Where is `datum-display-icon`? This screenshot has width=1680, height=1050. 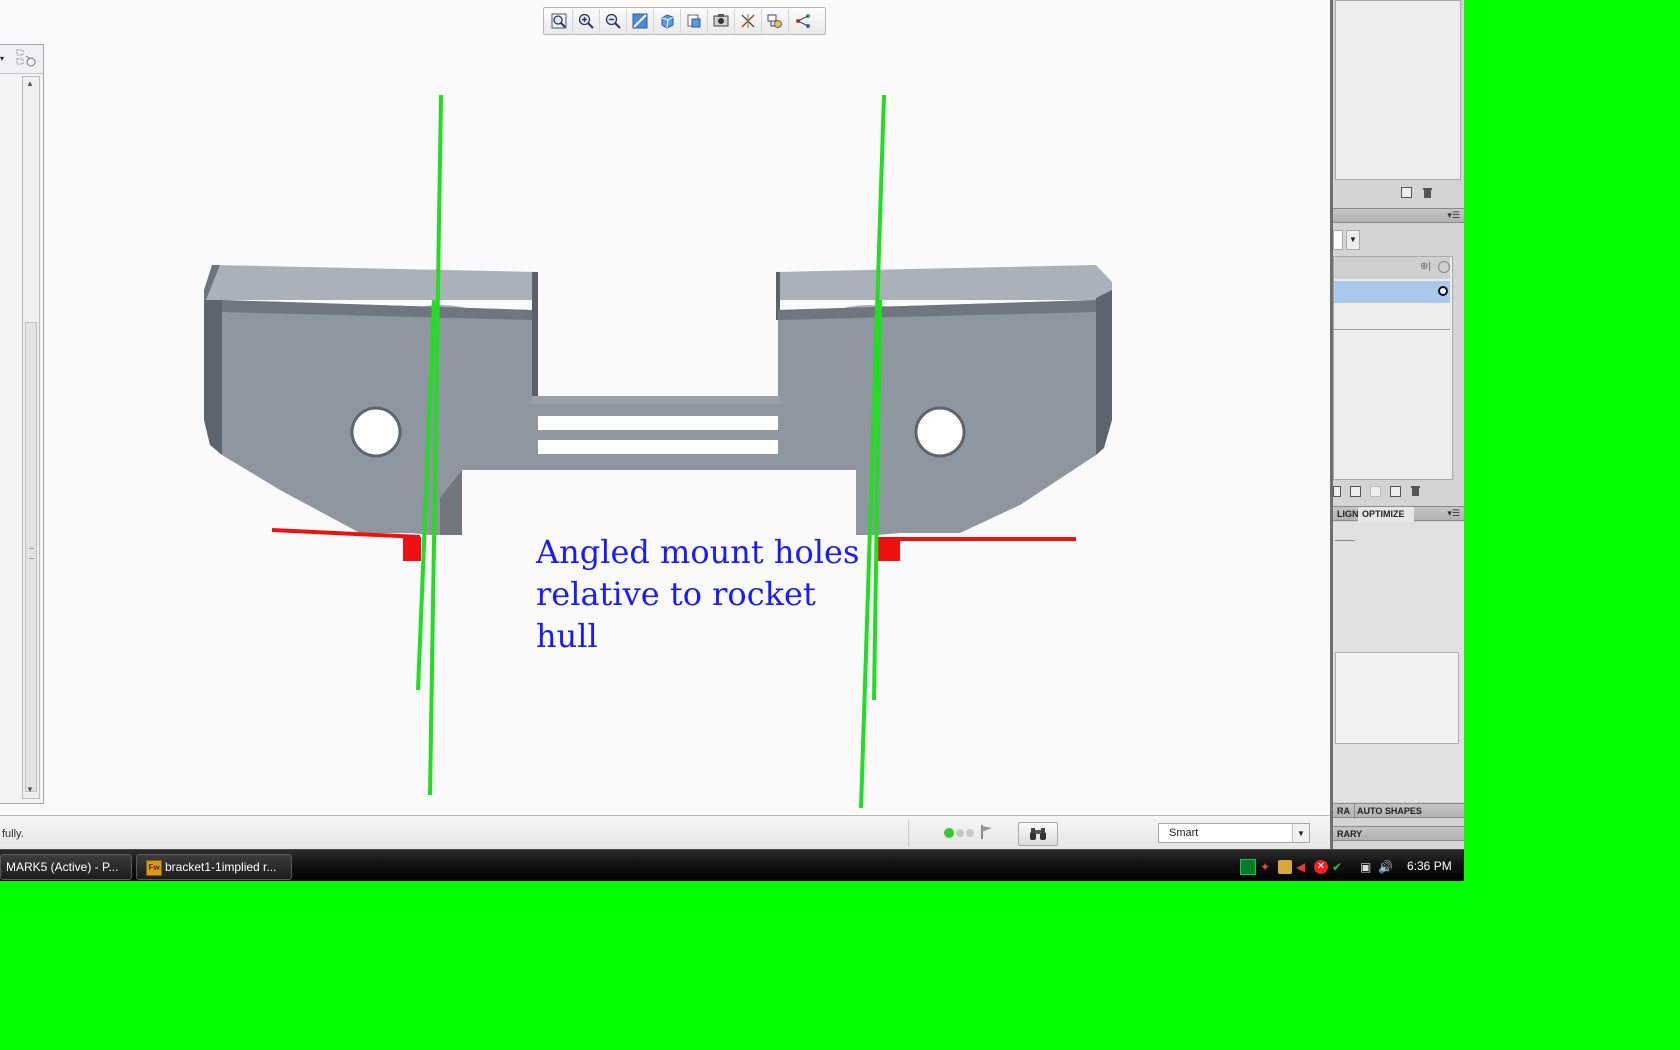
datum-display-icon is located at coordinates (748, 21).